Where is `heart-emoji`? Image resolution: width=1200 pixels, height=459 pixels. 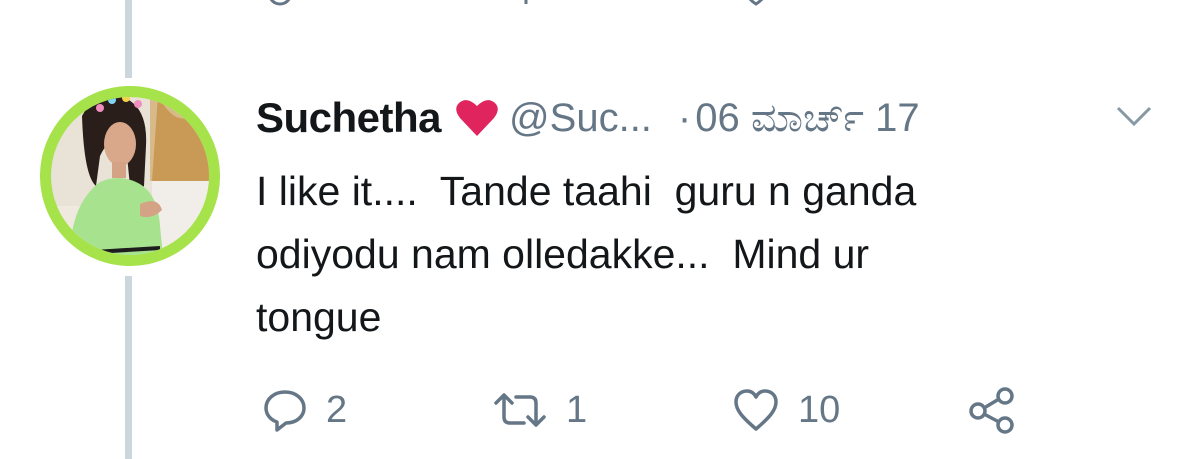
heart-emoji is located at coordinates (477, 118).